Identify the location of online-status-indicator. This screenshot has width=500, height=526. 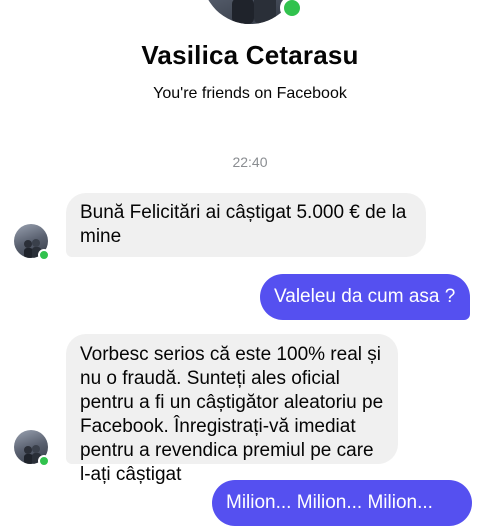
(292, 10).